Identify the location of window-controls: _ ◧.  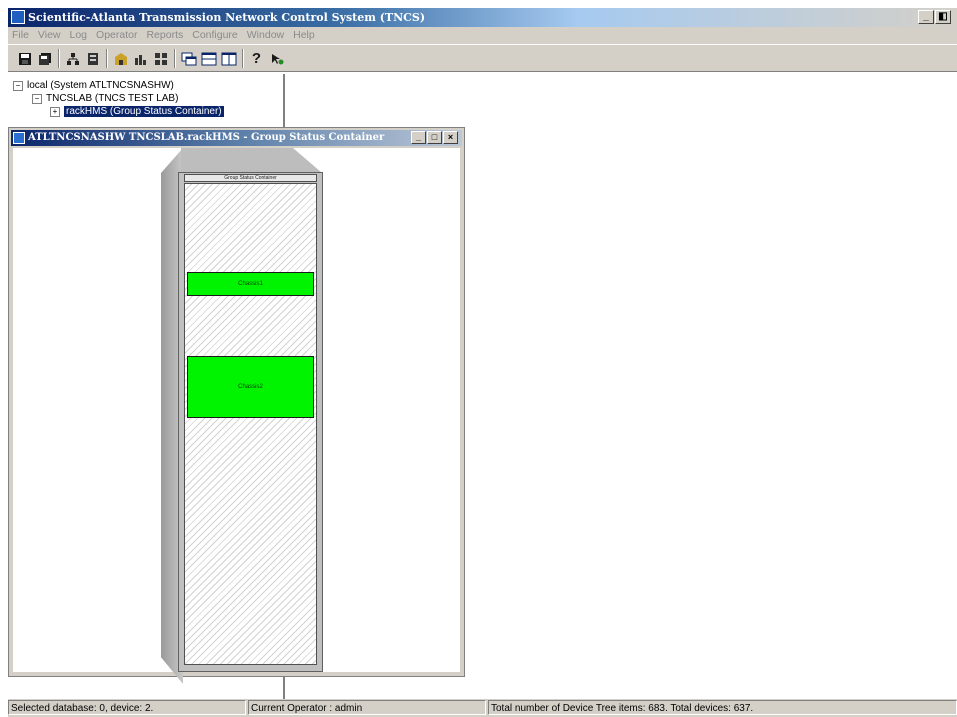
(934, 17).